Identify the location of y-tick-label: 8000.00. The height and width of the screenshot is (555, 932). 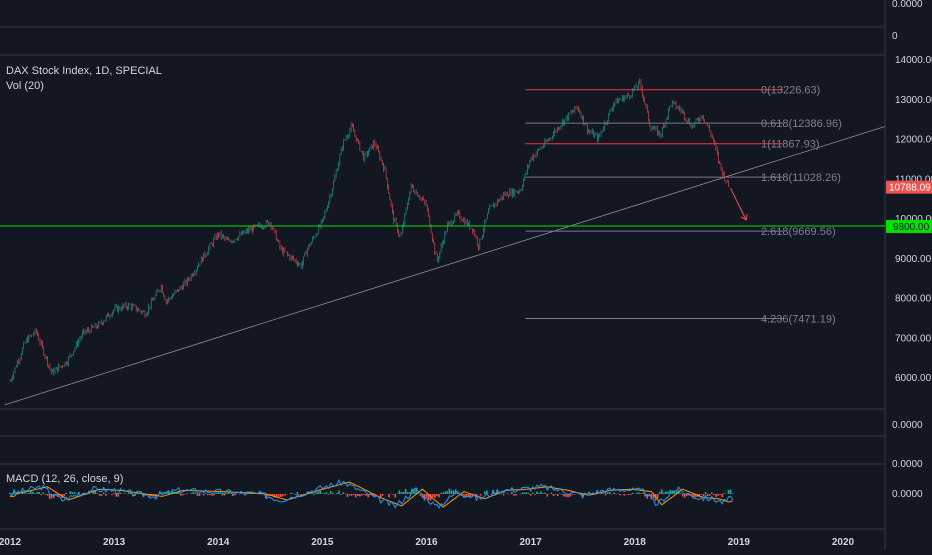
(913, 299).